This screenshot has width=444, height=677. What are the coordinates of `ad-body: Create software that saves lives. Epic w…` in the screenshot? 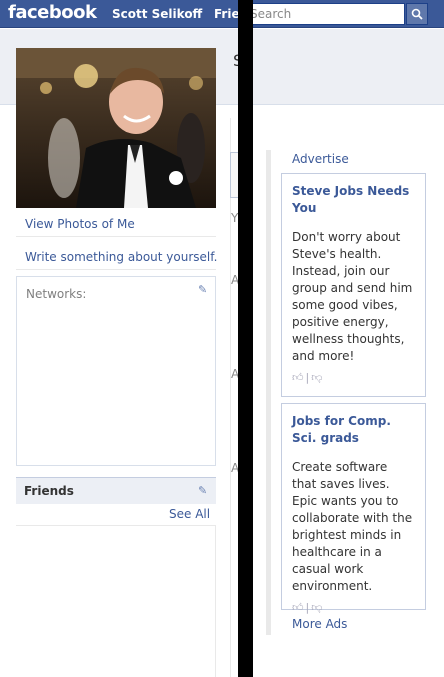 It's located at (352, 526).